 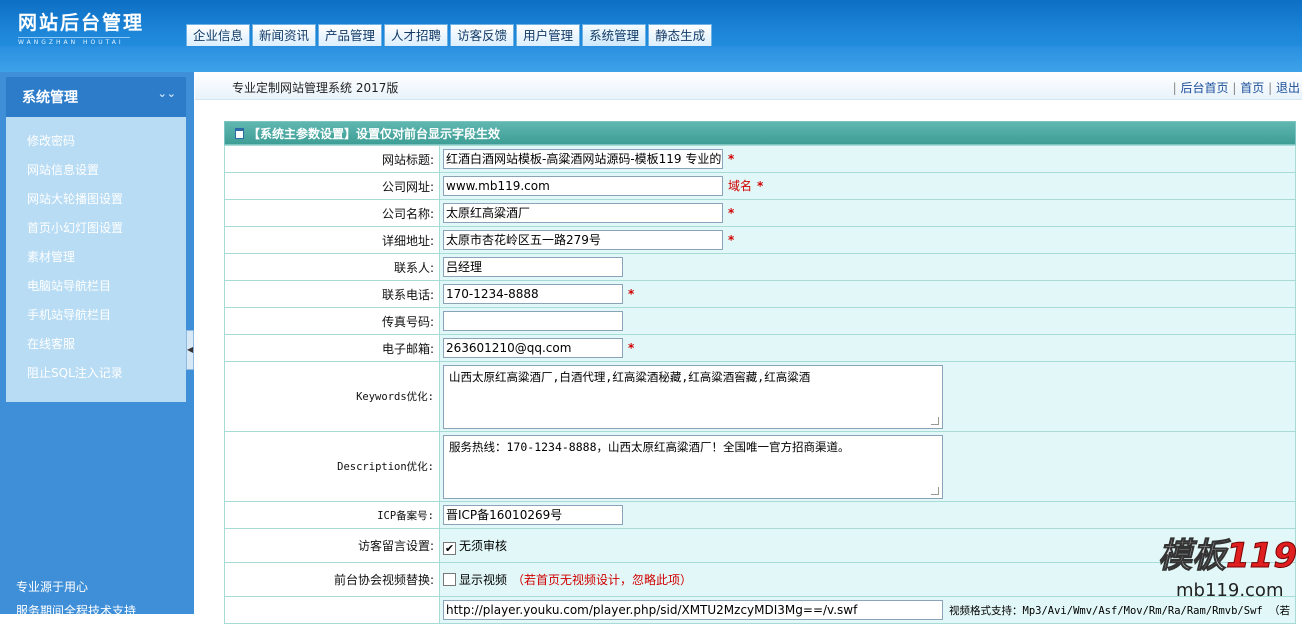 What do you see at coordinates (315, 88) in the screenshot?
I see `system-title: 专业定制网站管理系统 2017版` at bounding box center [315, 88].